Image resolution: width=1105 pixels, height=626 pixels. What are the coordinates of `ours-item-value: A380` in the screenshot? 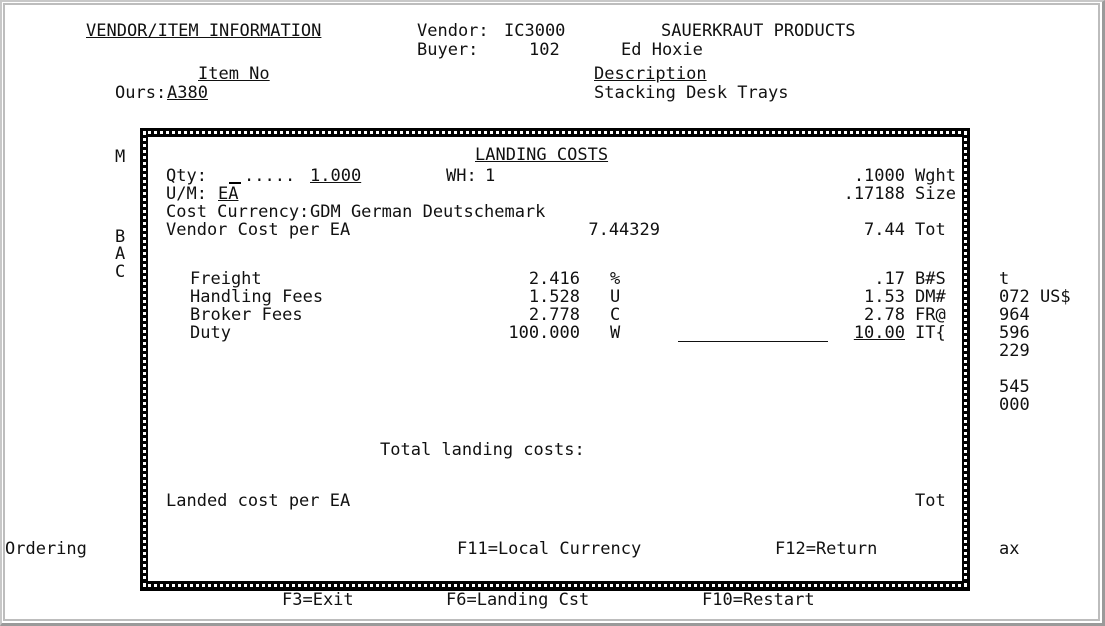 It's located at (187, 93).